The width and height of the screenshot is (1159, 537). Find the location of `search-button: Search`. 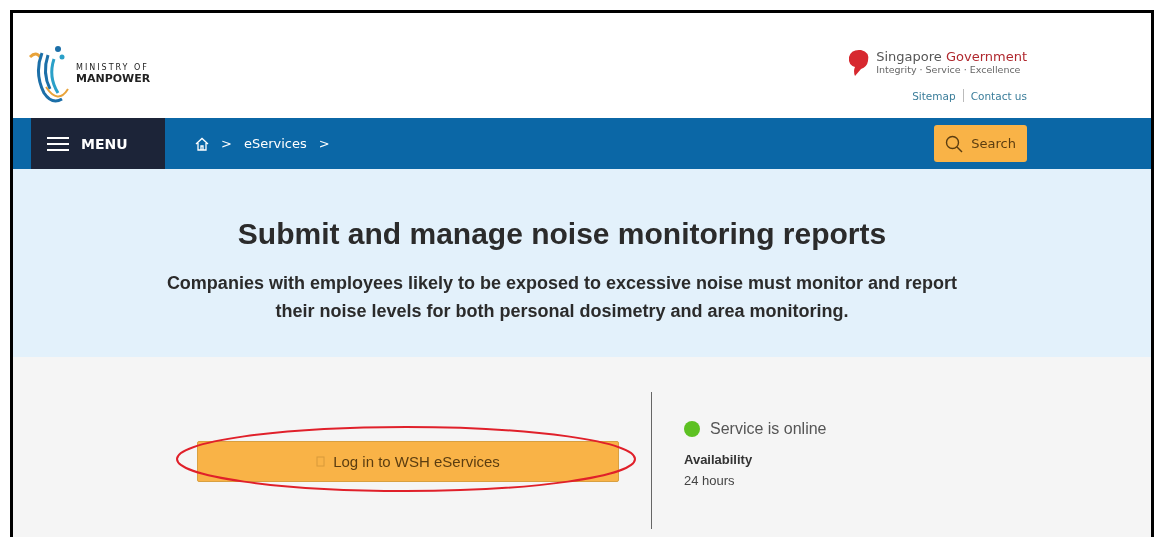

search-button: Search is located at coordinates (980, 143).